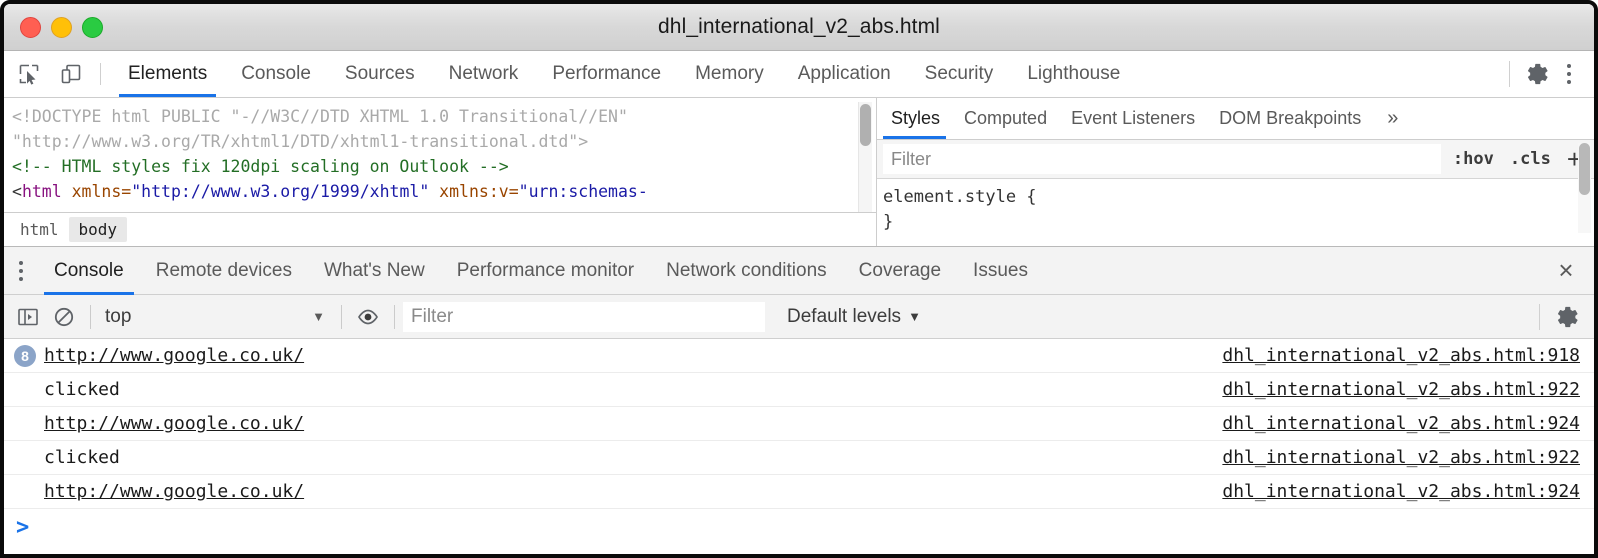 Image resolution: width=1598 pixels, height=558 pixels. I want to click on drawer-tab-issues: Issues, so click(1000, 270).